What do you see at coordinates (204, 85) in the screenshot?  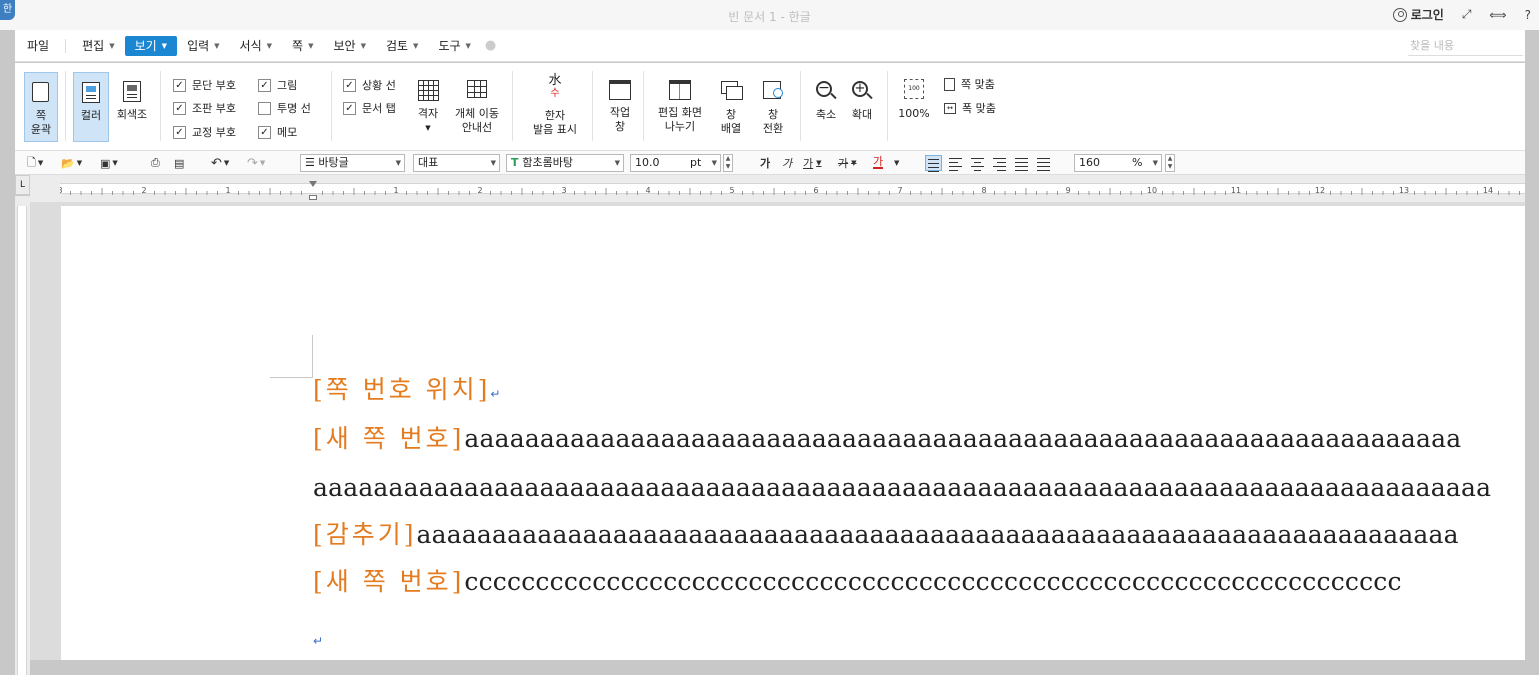 I see `check-paragraph-mark: ✓ 문단 부호` at bounding box center [204, 85].